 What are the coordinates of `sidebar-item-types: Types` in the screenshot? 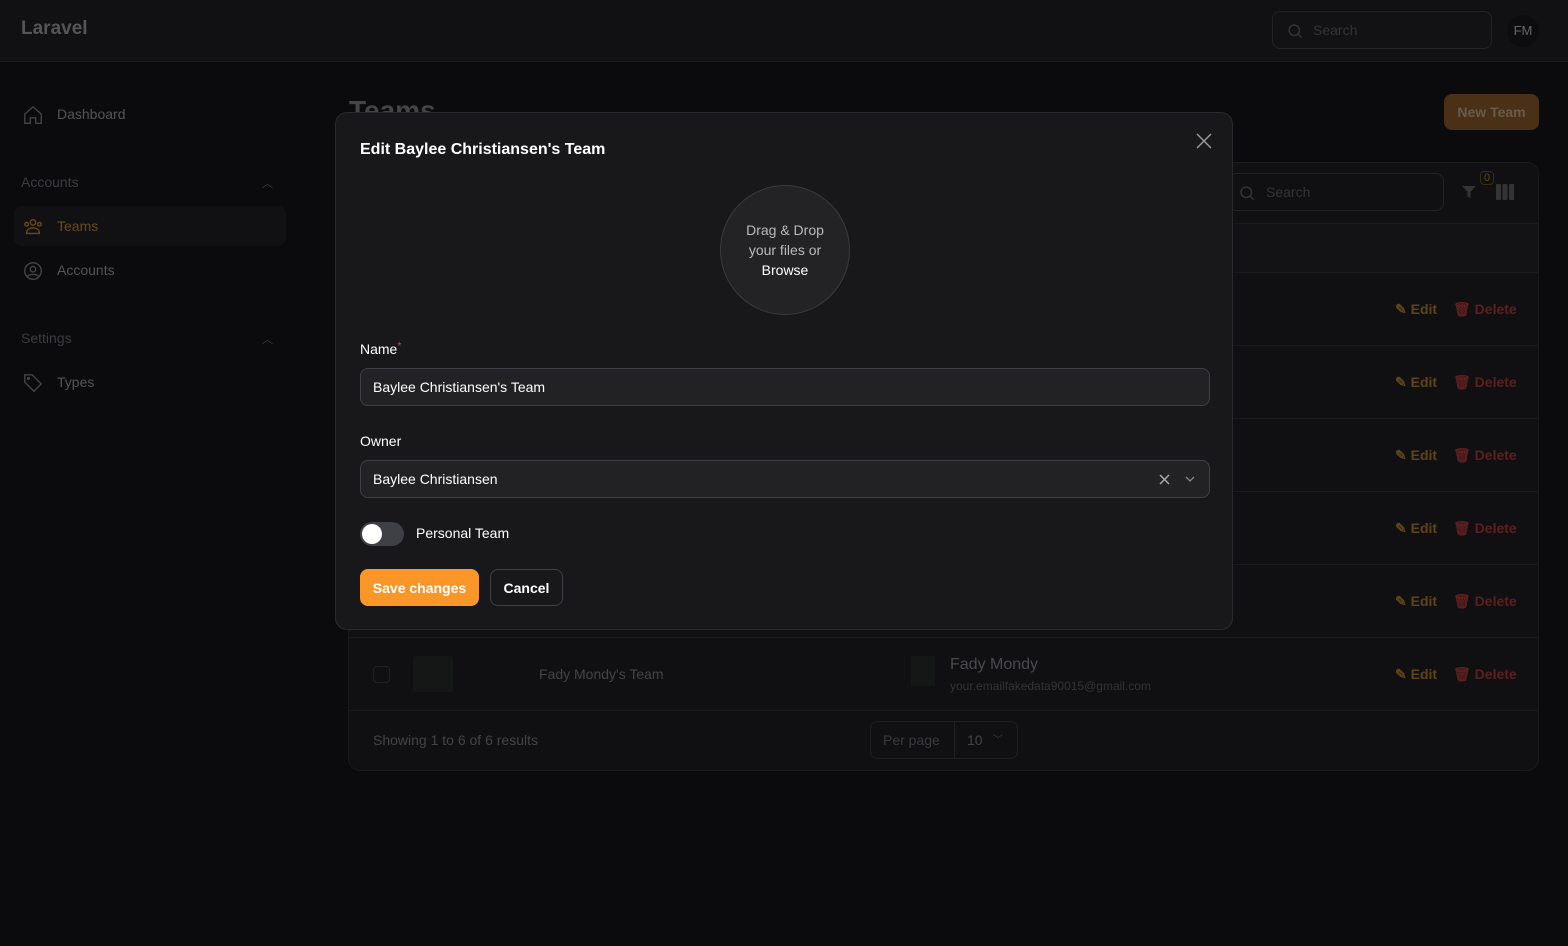 It's located at (150, 382).